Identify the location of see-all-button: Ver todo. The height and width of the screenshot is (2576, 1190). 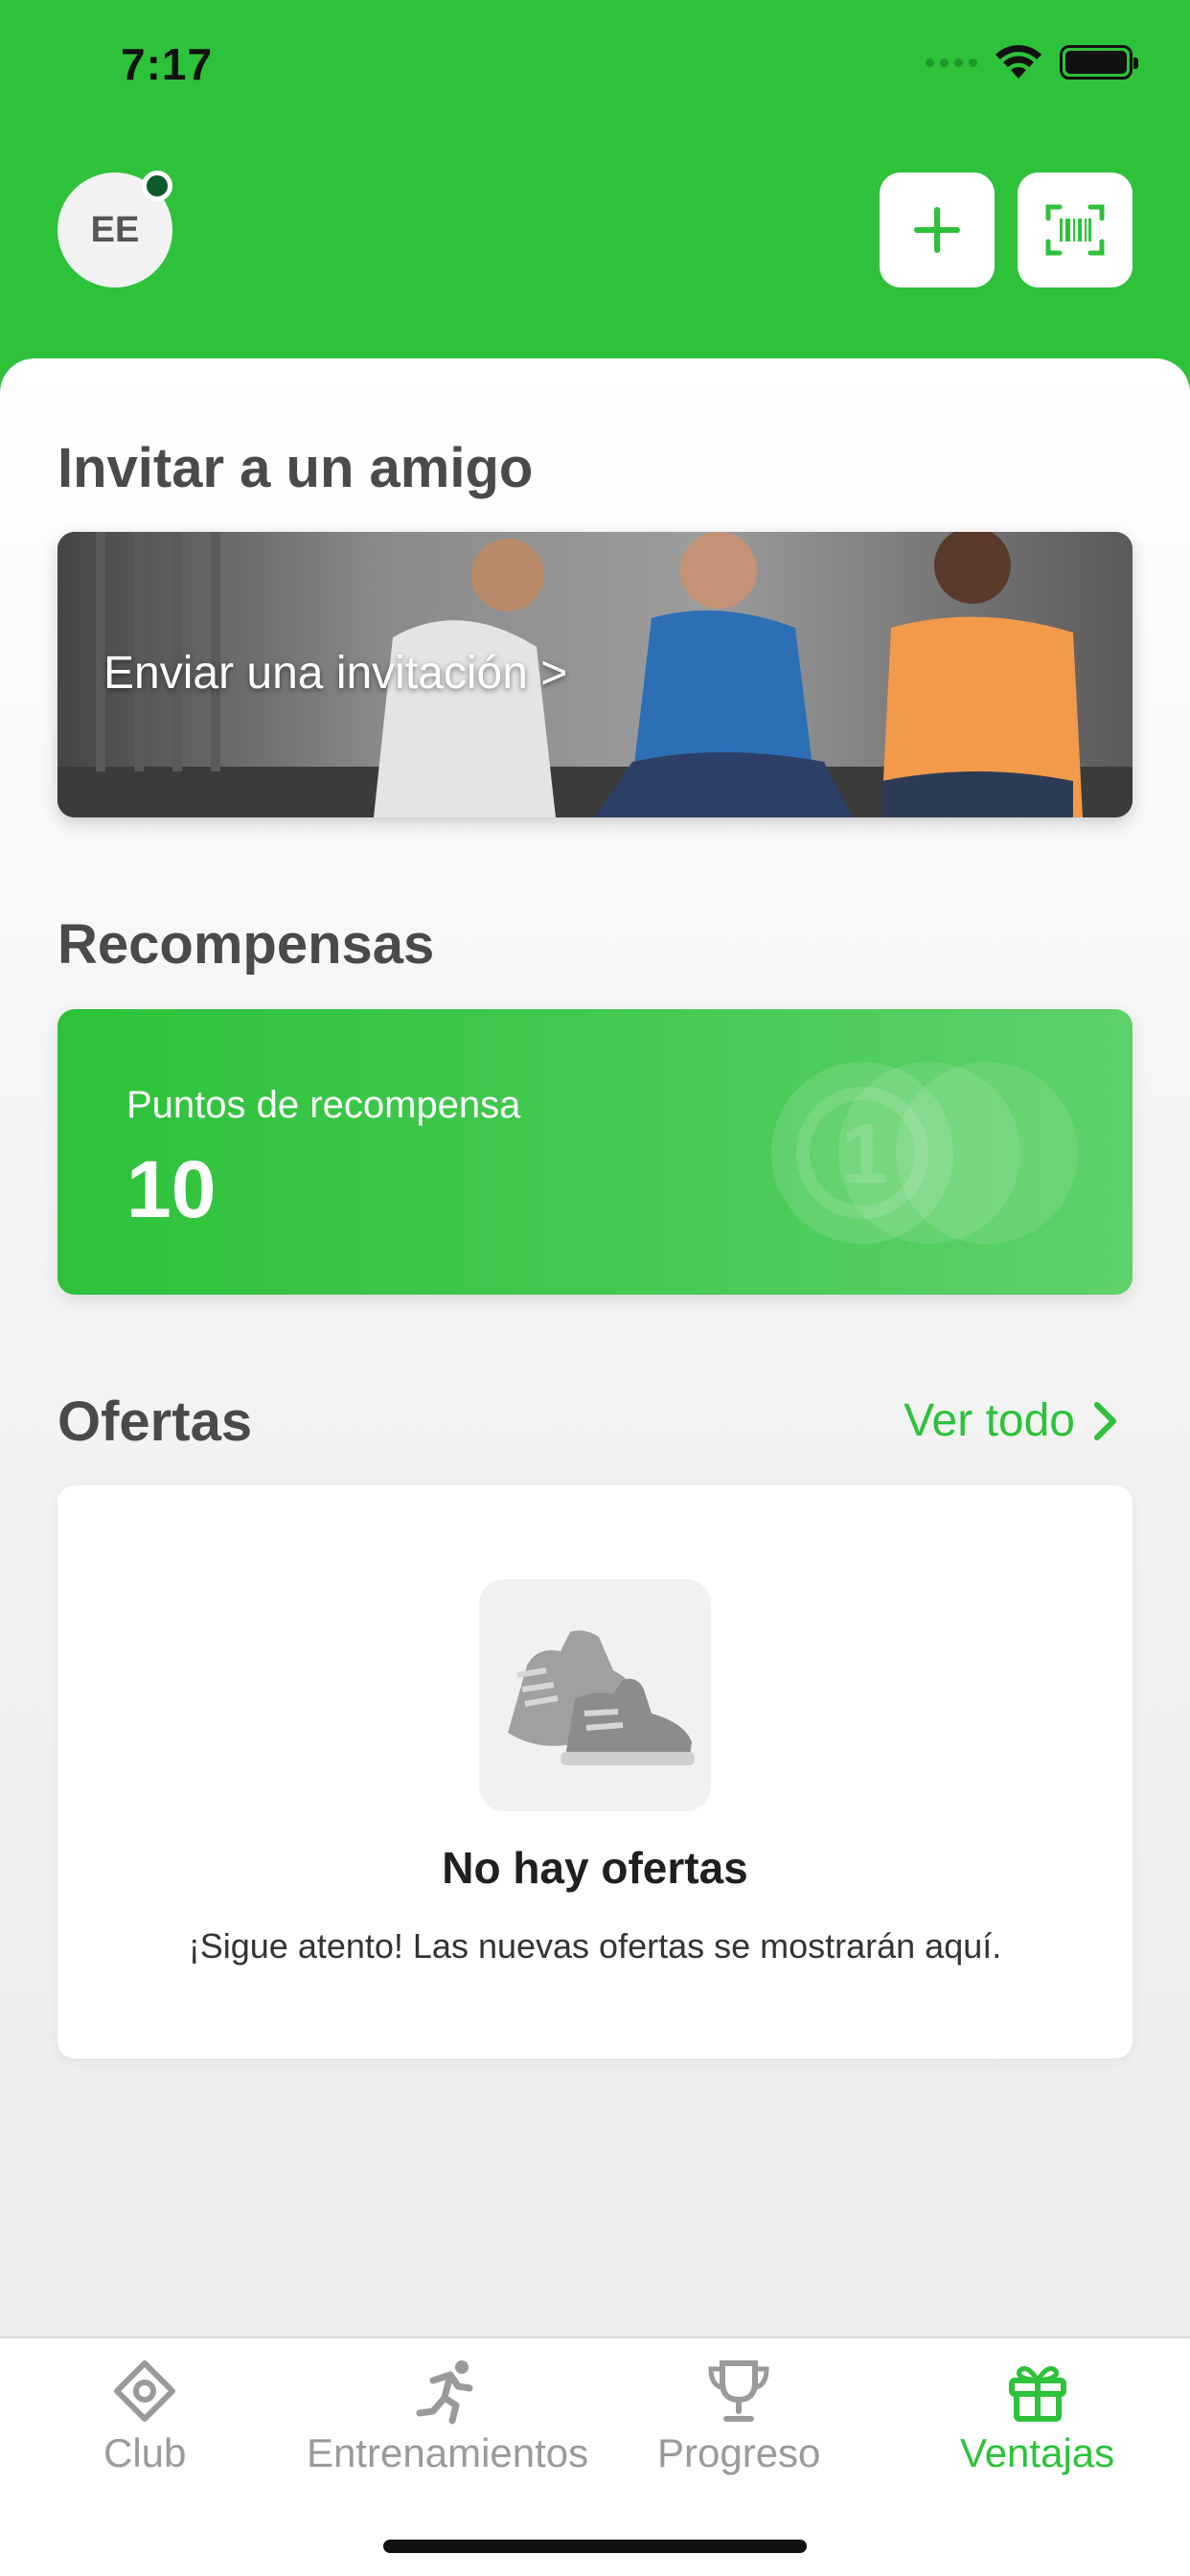
(1012, 1420).